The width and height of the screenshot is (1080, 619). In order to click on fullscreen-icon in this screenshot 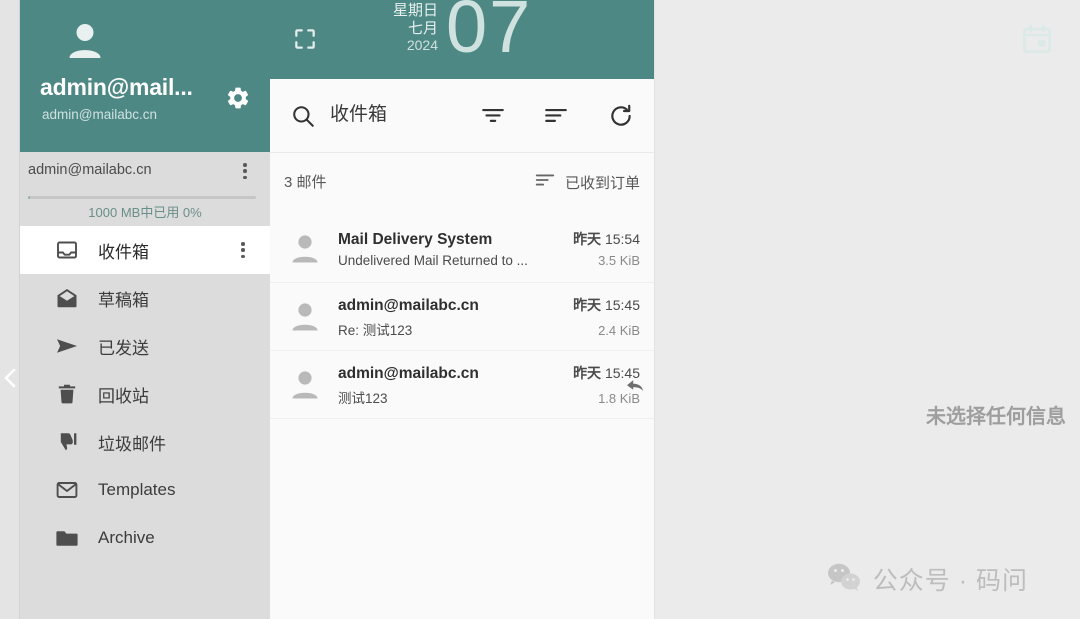, I will do `click(305, 39)`.